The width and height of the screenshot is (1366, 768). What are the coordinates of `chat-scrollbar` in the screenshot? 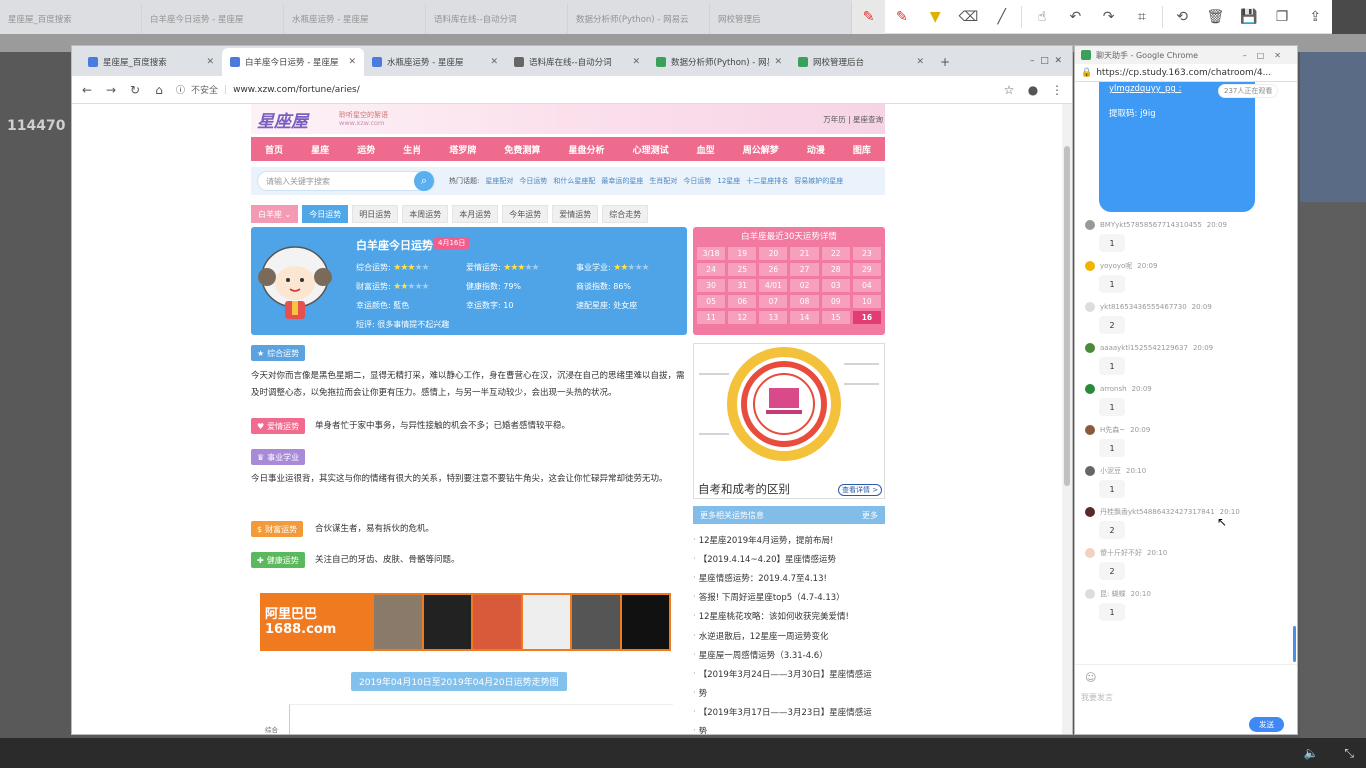 It's located at (1294, 644).